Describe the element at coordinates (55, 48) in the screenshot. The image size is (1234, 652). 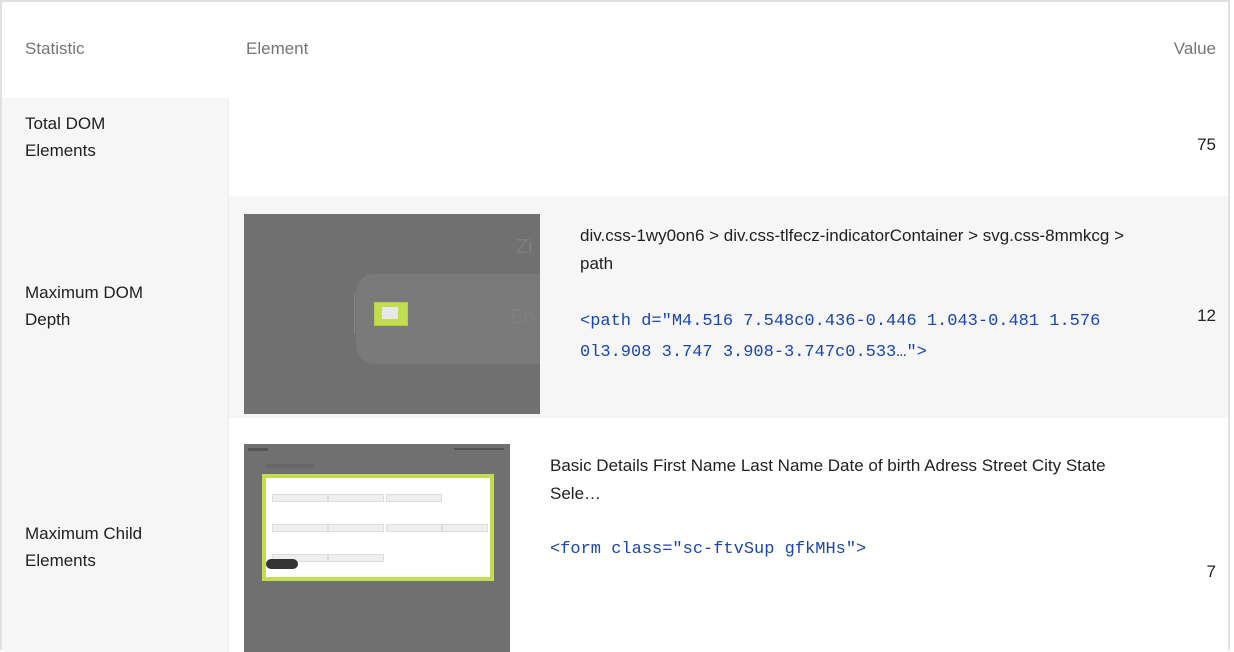
I see `header-statistic: Statistic` at that location.